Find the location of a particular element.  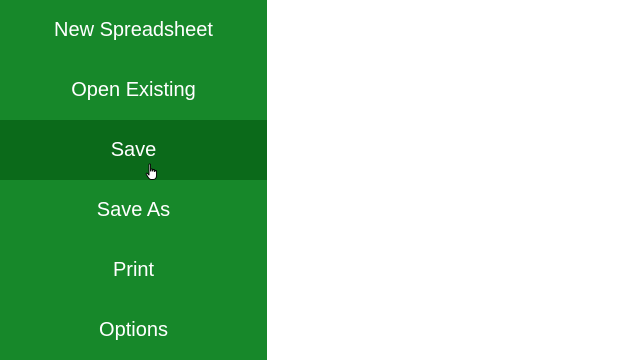

menu-item-print: Print is located at coordinates (133, 270).